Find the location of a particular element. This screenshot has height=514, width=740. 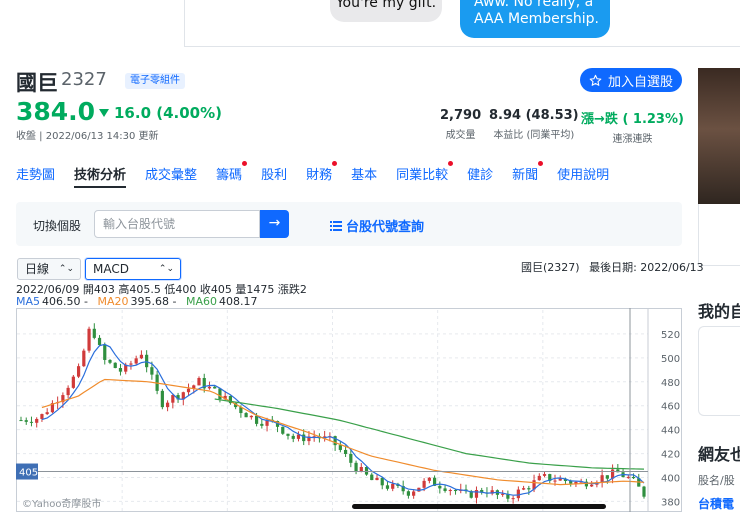

popular-stock-link: 台積電 is located at coordinates (716, 503).